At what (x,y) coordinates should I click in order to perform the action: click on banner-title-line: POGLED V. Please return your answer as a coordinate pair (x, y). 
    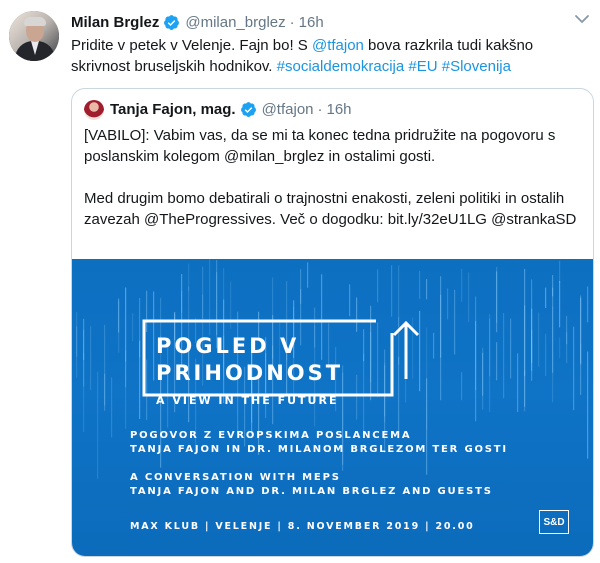
    Looking at the image, I should click on (228, 346).